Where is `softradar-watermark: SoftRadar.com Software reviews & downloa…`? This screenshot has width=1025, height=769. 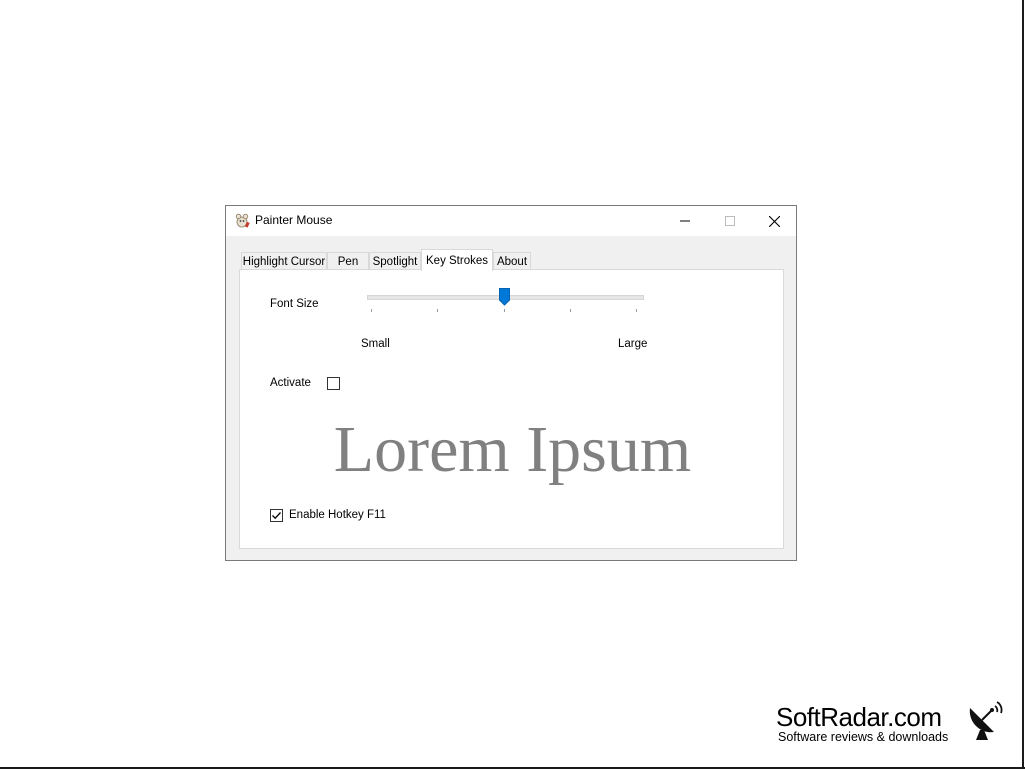
softradar-watermark: SoftRadar.com Software reviews & downloa… is located at coordinates (893, 725).